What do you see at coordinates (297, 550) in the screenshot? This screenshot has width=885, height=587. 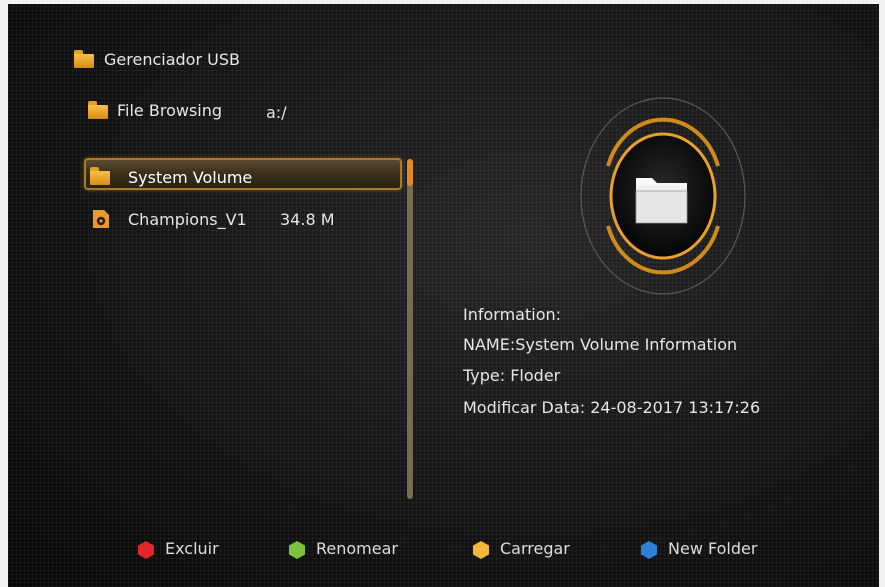 I see `green-key-icon` at bounding box center [297, 550].